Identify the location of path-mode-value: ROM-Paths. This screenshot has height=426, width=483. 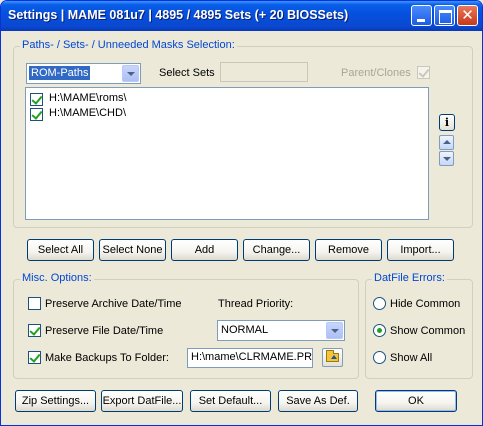
(60, 73).